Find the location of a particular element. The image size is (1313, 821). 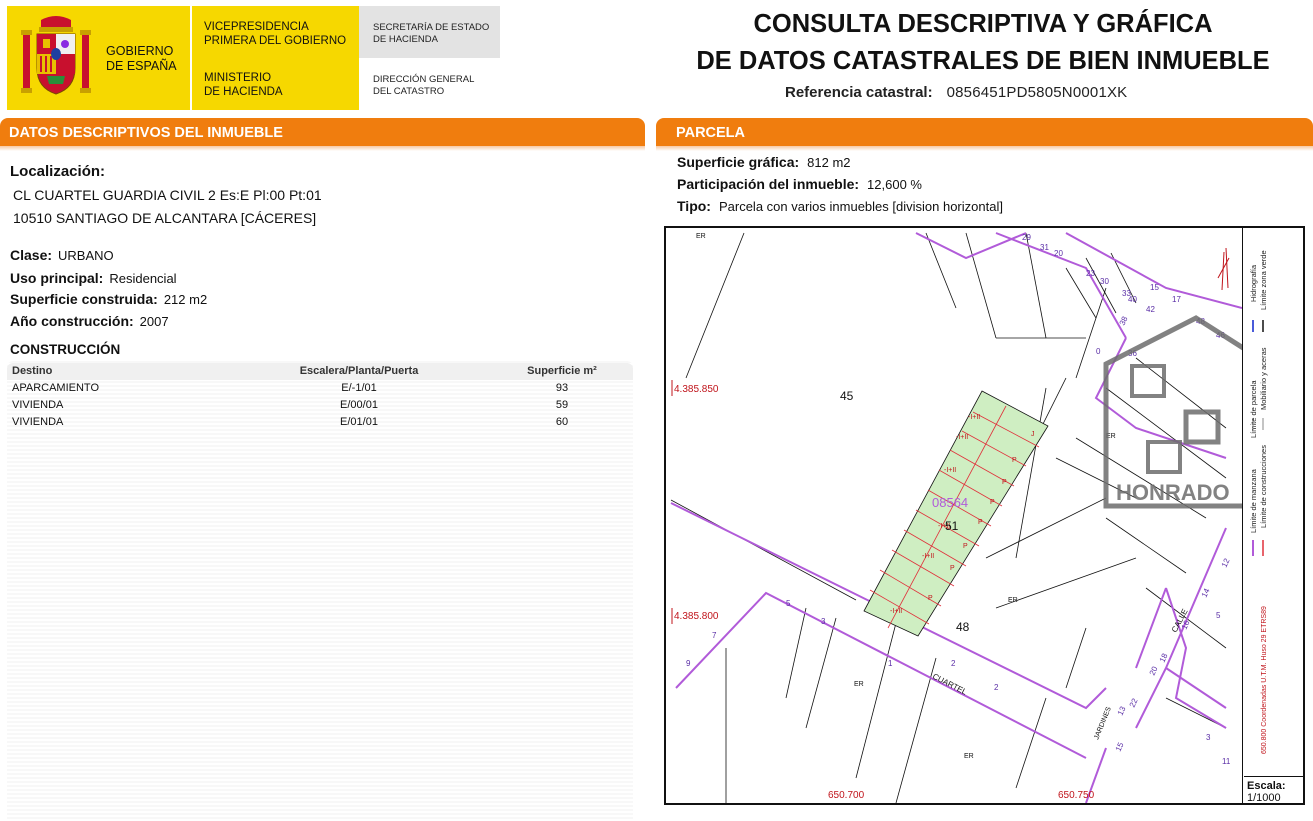

directorate-name: DIRECCIÓN GENERAL DEL CATASTRO is located at coordinates (424, 85).